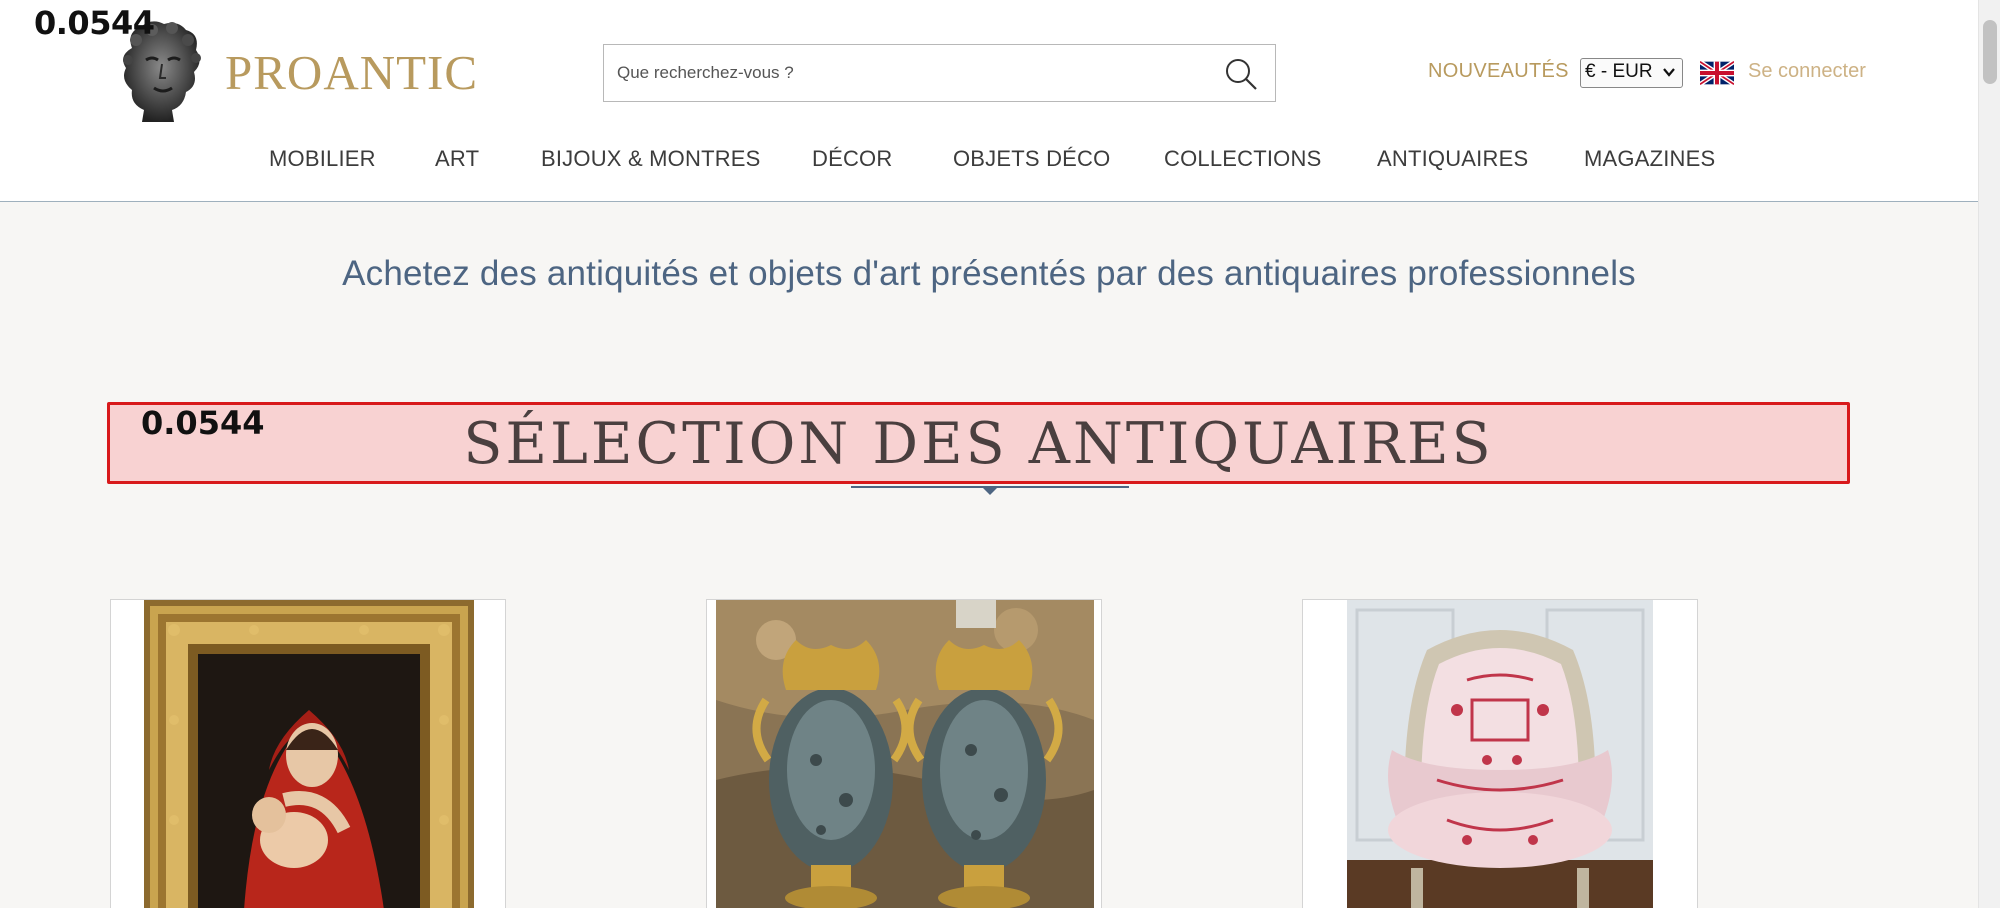 This screenshot has width=2000, height=908. What do you see at coordinates (852, 159) in the screenshot?
I see `nav-item-decor: DÉCOR` at bounding box center [852, 159].